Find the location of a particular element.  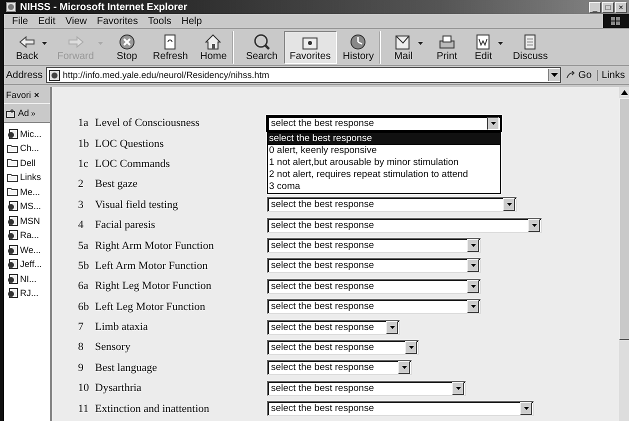

item-number: 10 is located at coordinates (84, 388).